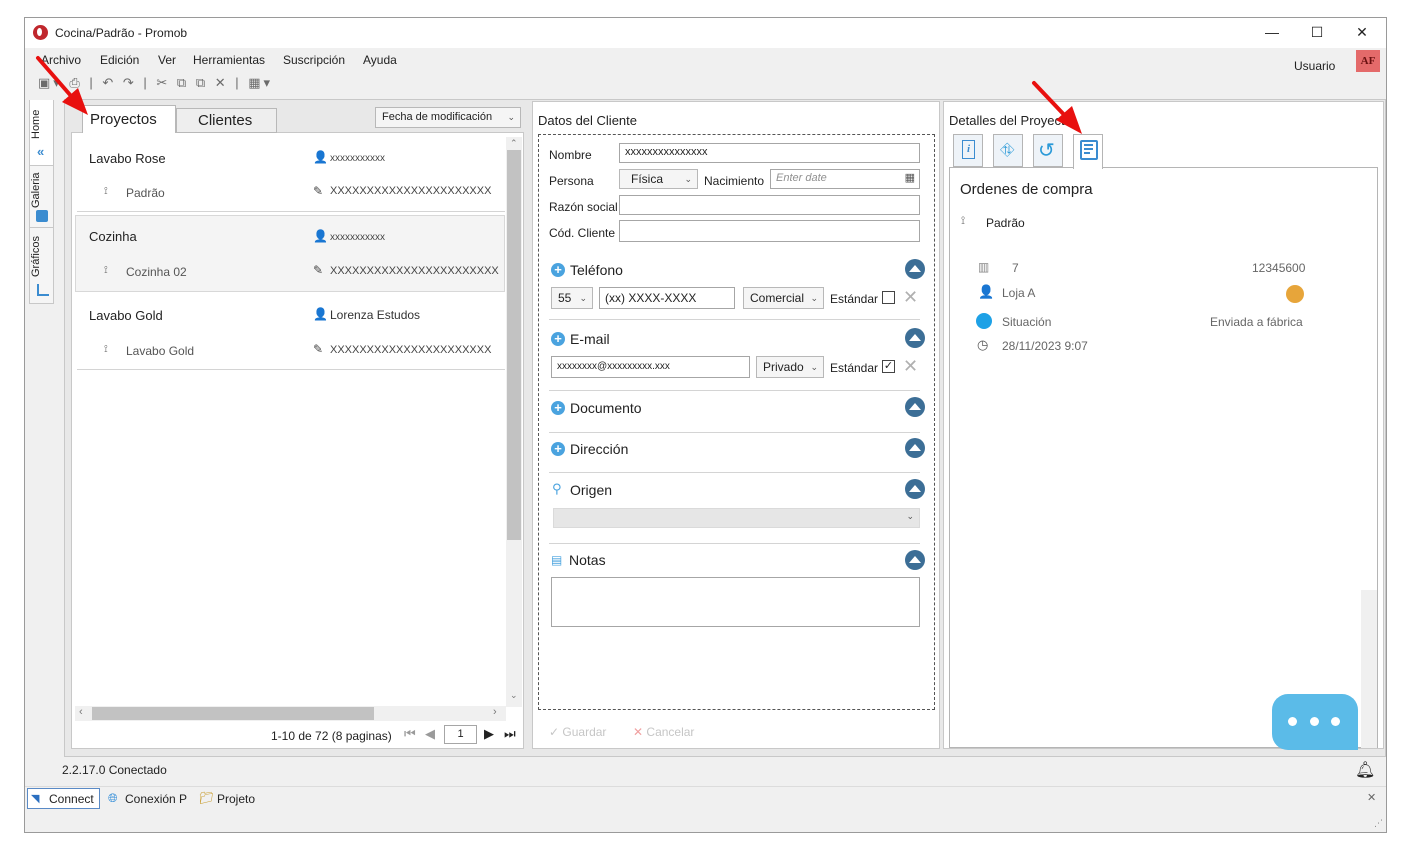  What do you see at coordinates (126, 315) in the screenshot?
I see `project-name: Lavabo Gold` at bounding box center [126, 315].